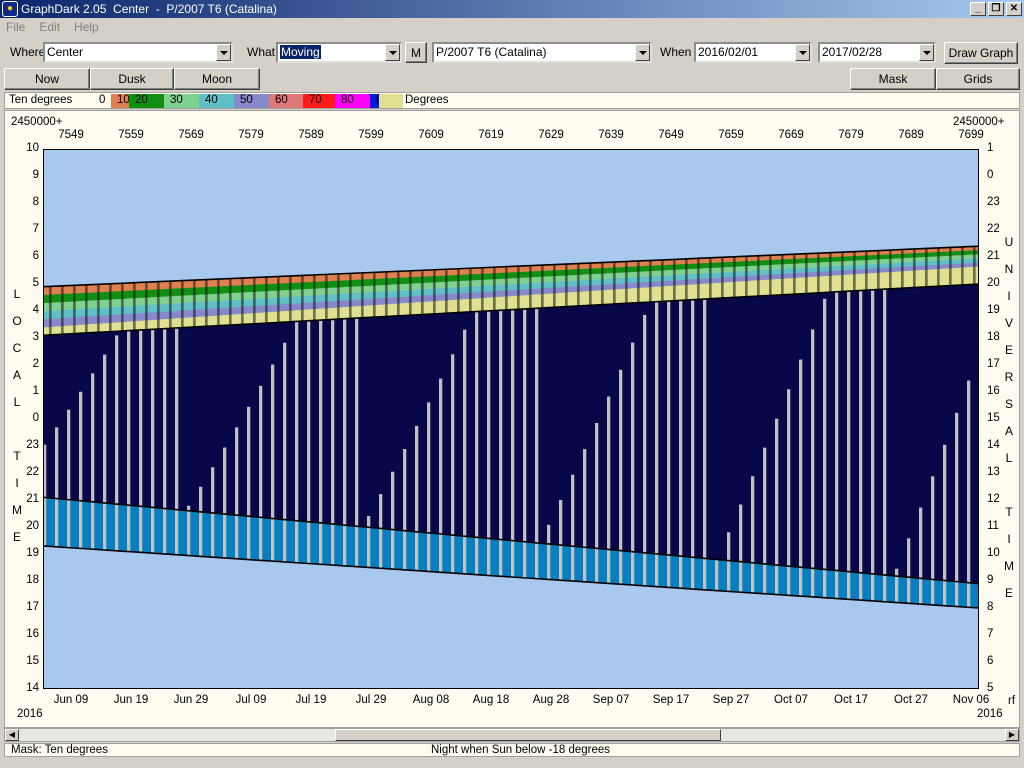 The width and height of the screenshot is (1024, 768). Describe the element at coordinates (1009, 539) in the screenshot. I see `axis-title-letter: I` at that location.